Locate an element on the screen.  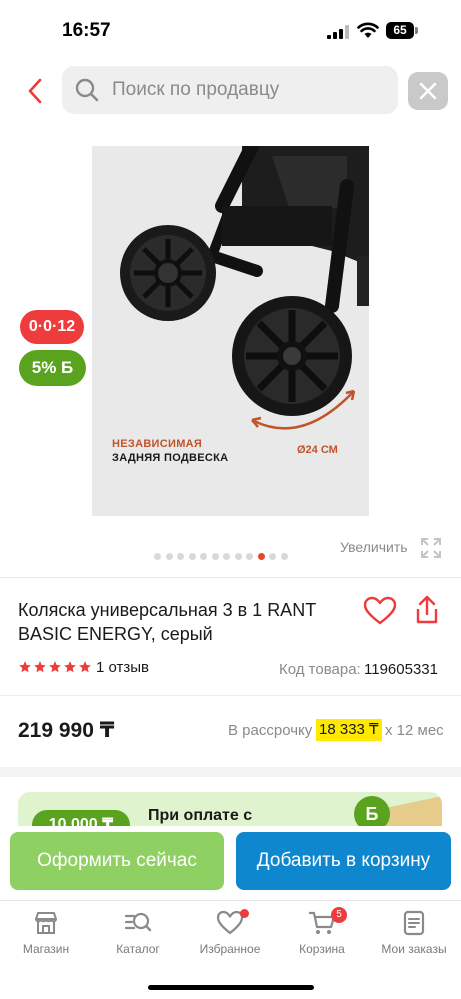
status-time: 16:57 is located at coordinates (86, 30).